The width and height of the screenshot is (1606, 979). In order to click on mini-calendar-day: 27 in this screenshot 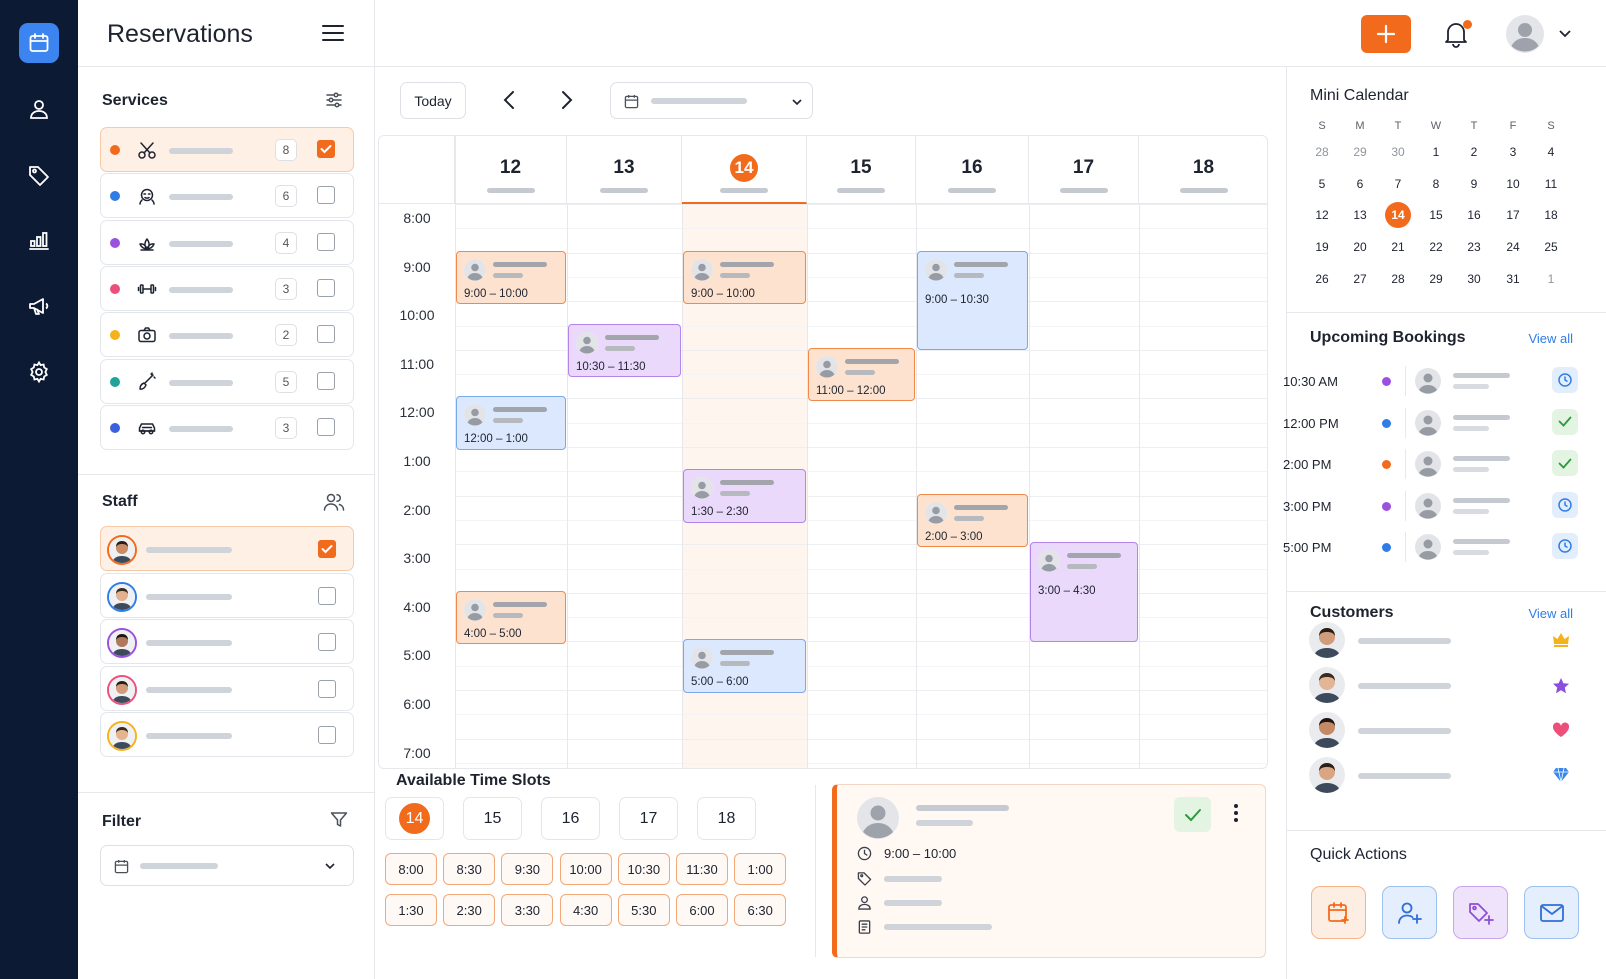, I will do `click(1360, 279)`.